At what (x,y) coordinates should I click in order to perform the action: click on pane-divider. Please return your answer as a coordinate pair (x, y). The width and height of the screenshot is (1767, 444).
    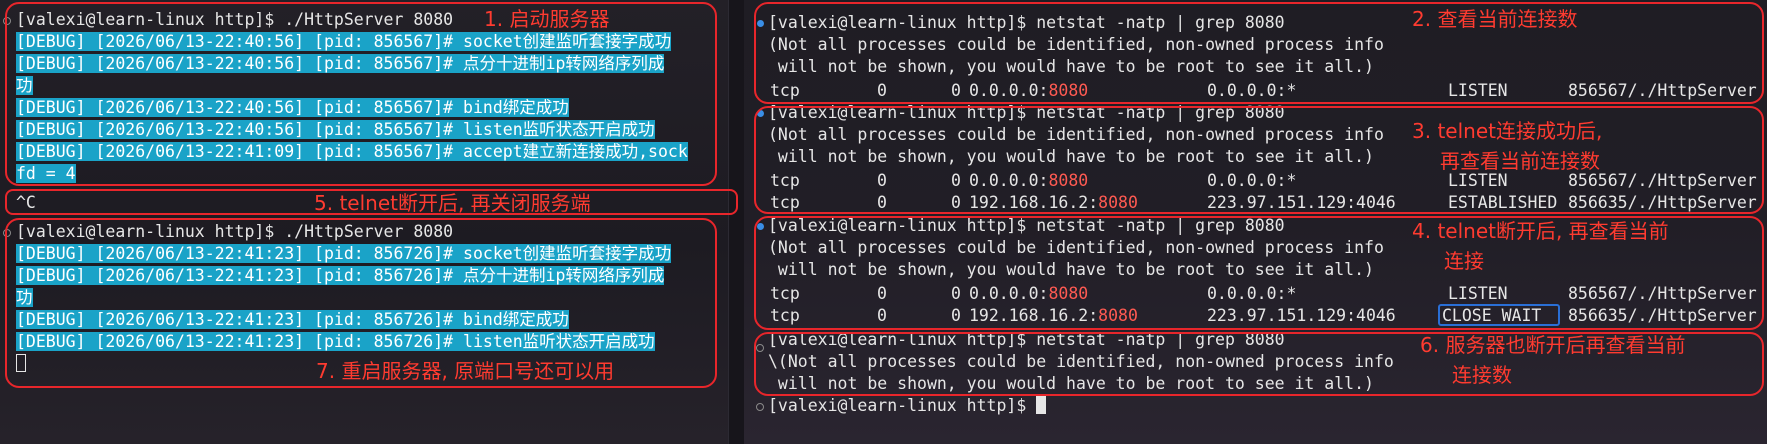
    Looking at the image, I should click on (736, 222).